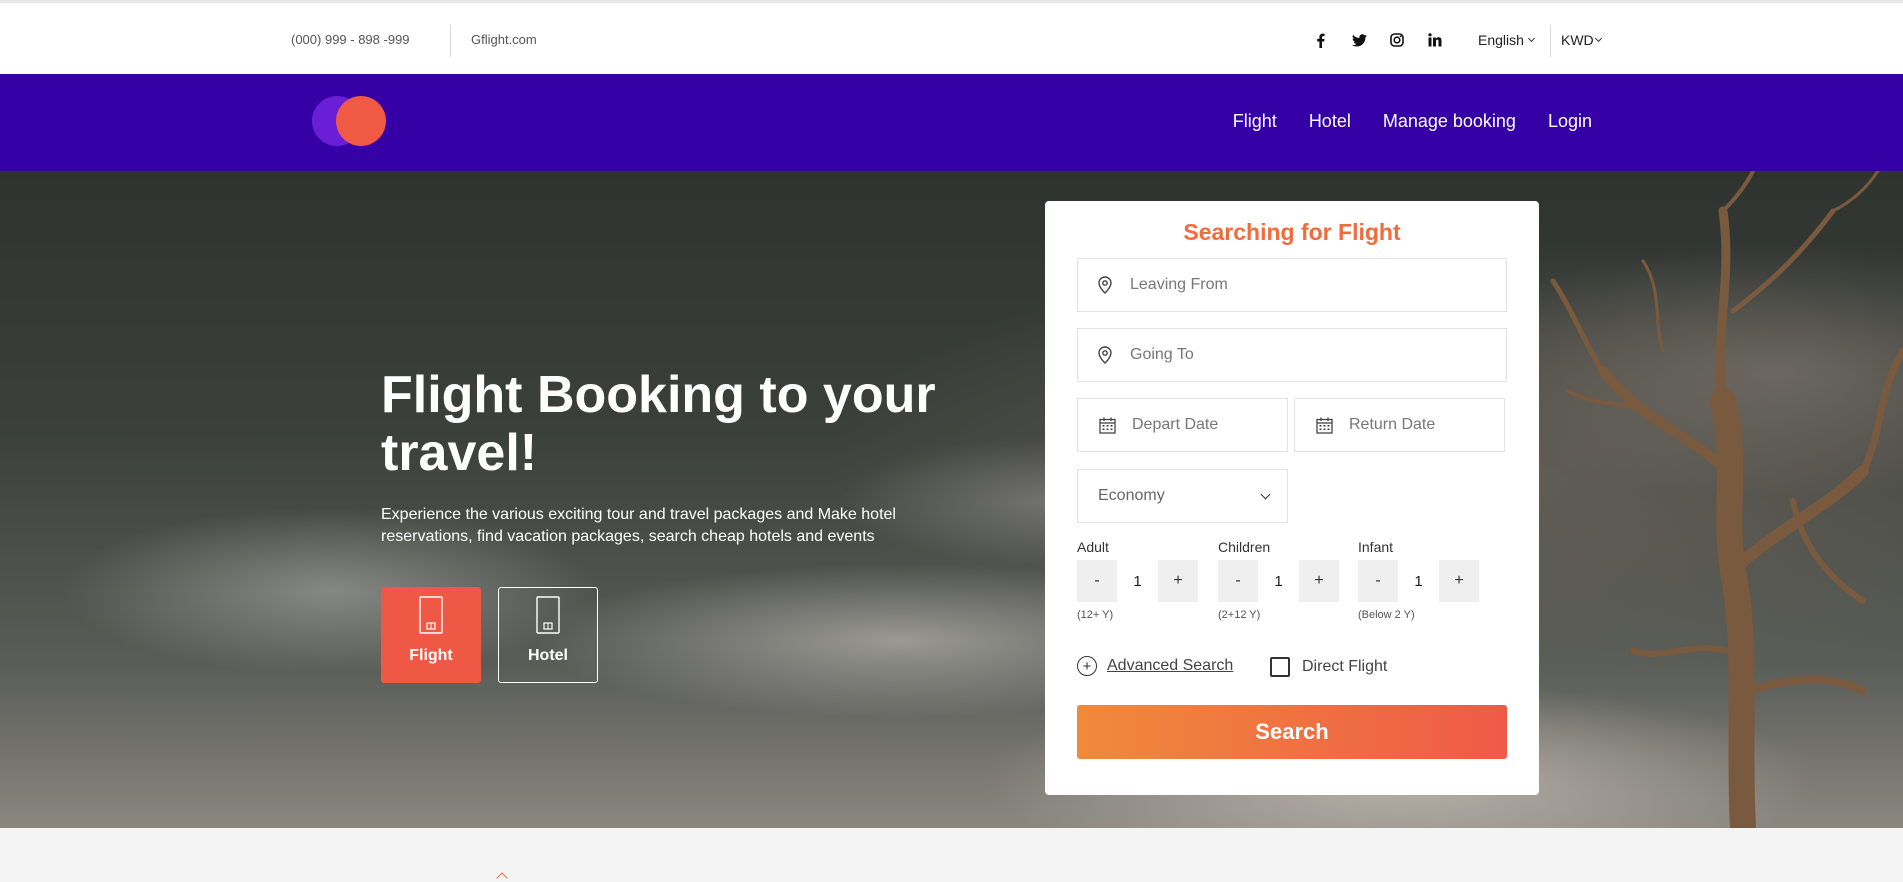  What do you see at coordinates (1292, 732) in the screenshot?
I see `search-button: Search` at bounding box center [1292, 732].